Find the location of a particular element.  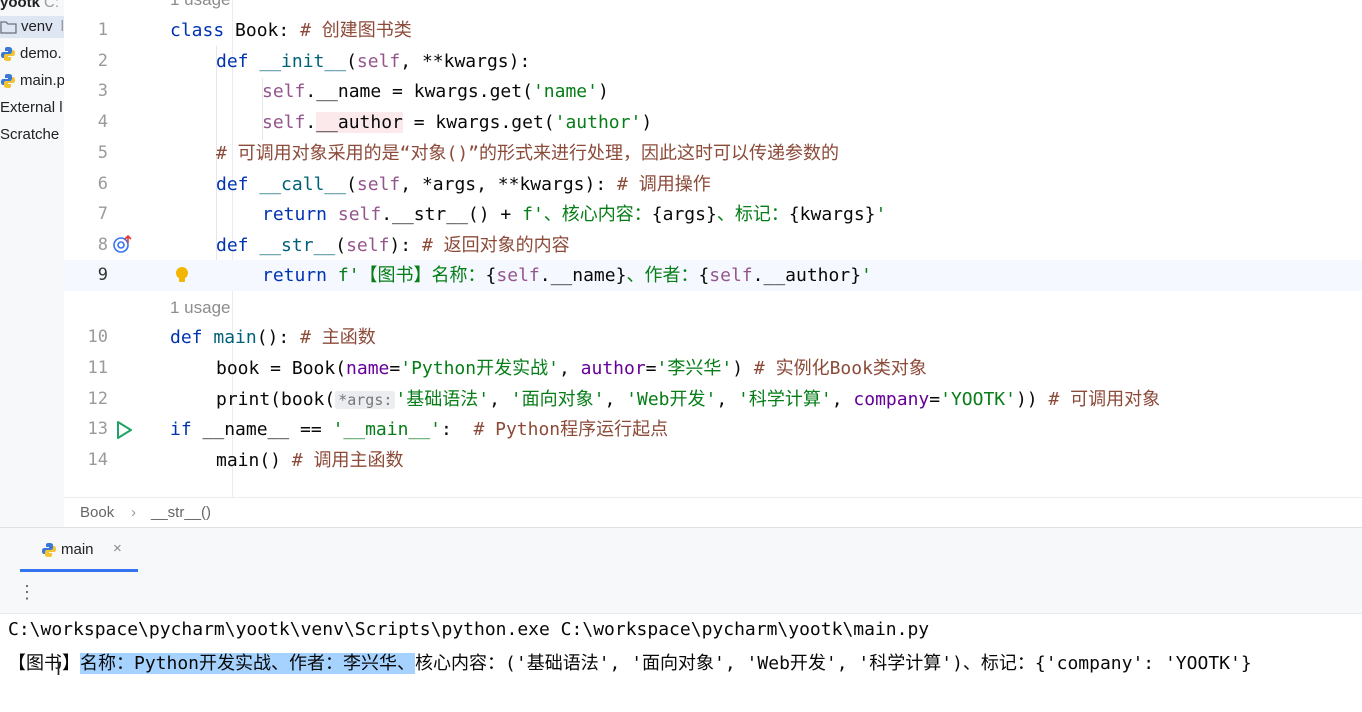

line-number: 14 is located at coordinates (97, 460).